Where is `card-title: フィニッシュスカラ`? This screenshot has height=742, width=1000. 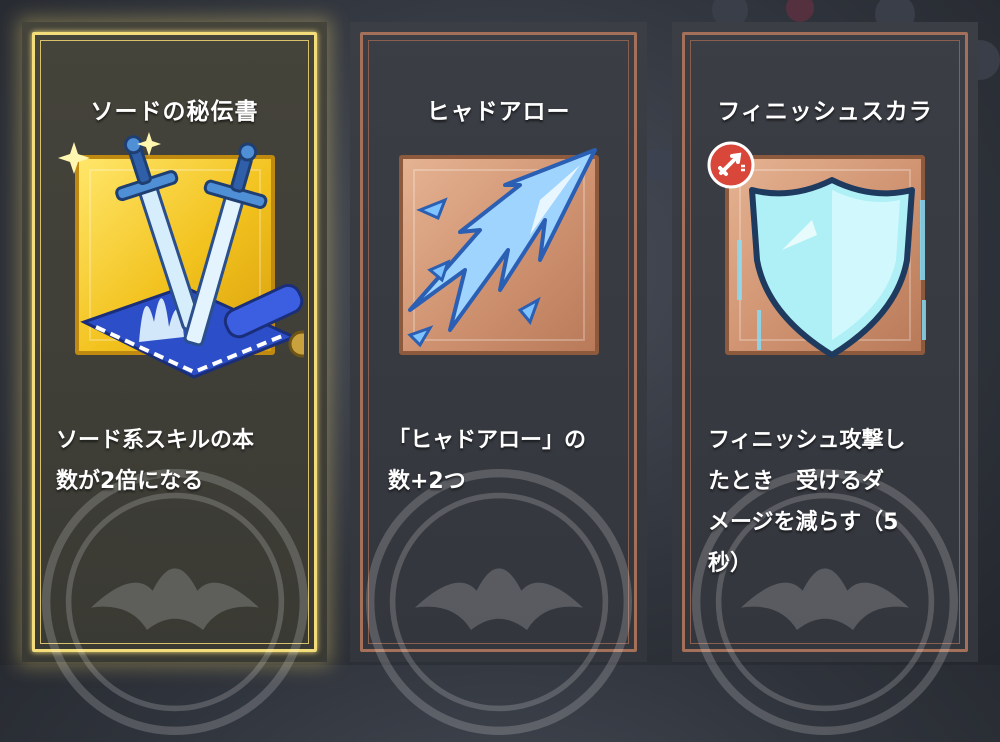 card-title: フィニッシュスカラ is located at coordinates (825, 112).